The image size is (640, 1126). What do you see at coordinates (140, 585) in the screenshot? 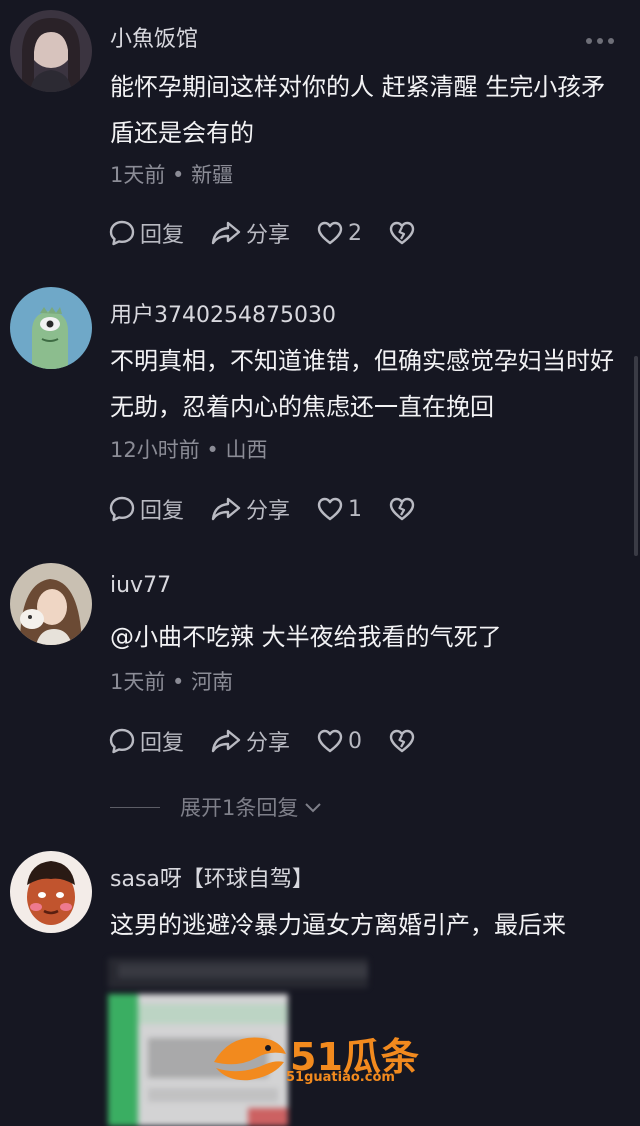
I see `comment-username: iuv77` at bounding box center [140, 585].